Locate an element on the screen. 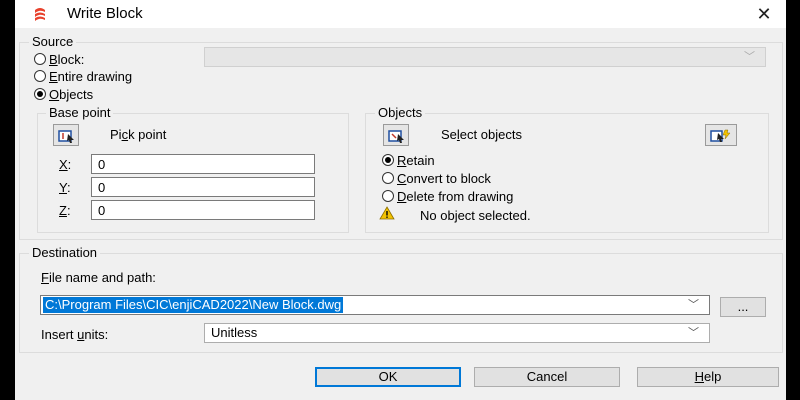 The width and height of the screenshot is (800, 400). cancel-button: Cancel is located at coordinates (547, 377).